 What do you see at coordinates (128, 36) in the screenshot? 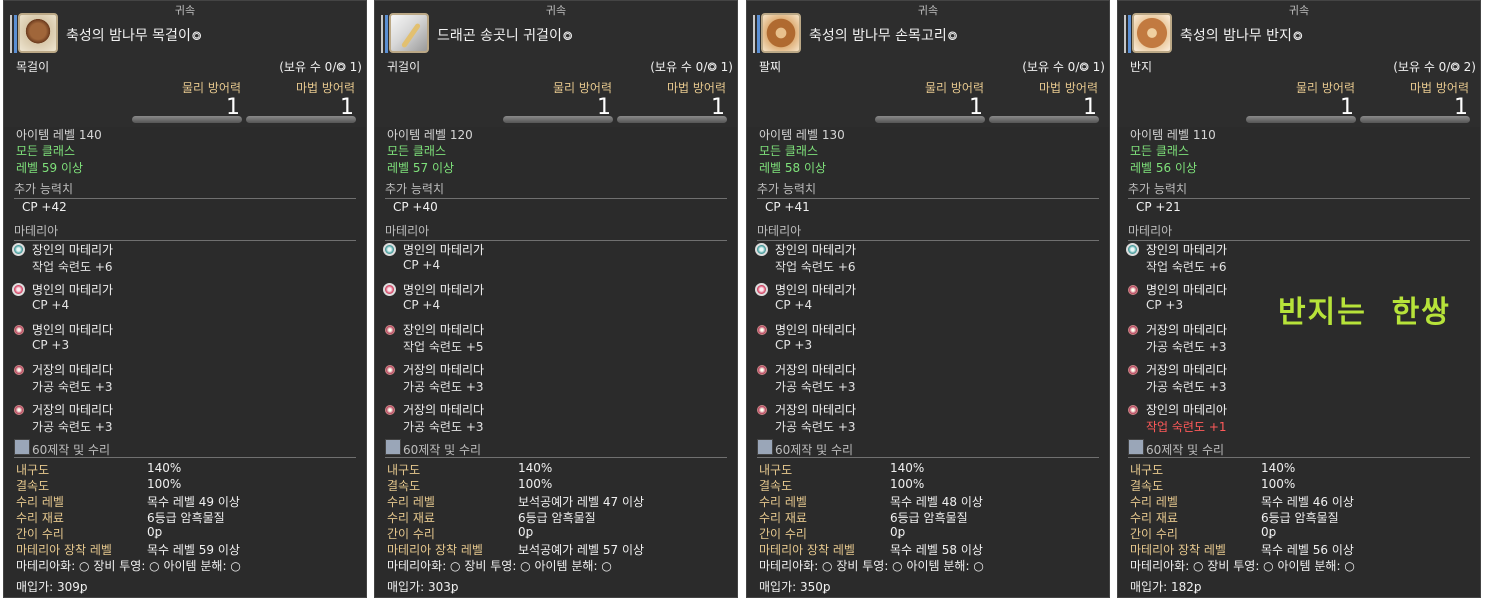
I see `item-name-text: 축성의 밤나무 목걸이` at bounding box center [128, 36].